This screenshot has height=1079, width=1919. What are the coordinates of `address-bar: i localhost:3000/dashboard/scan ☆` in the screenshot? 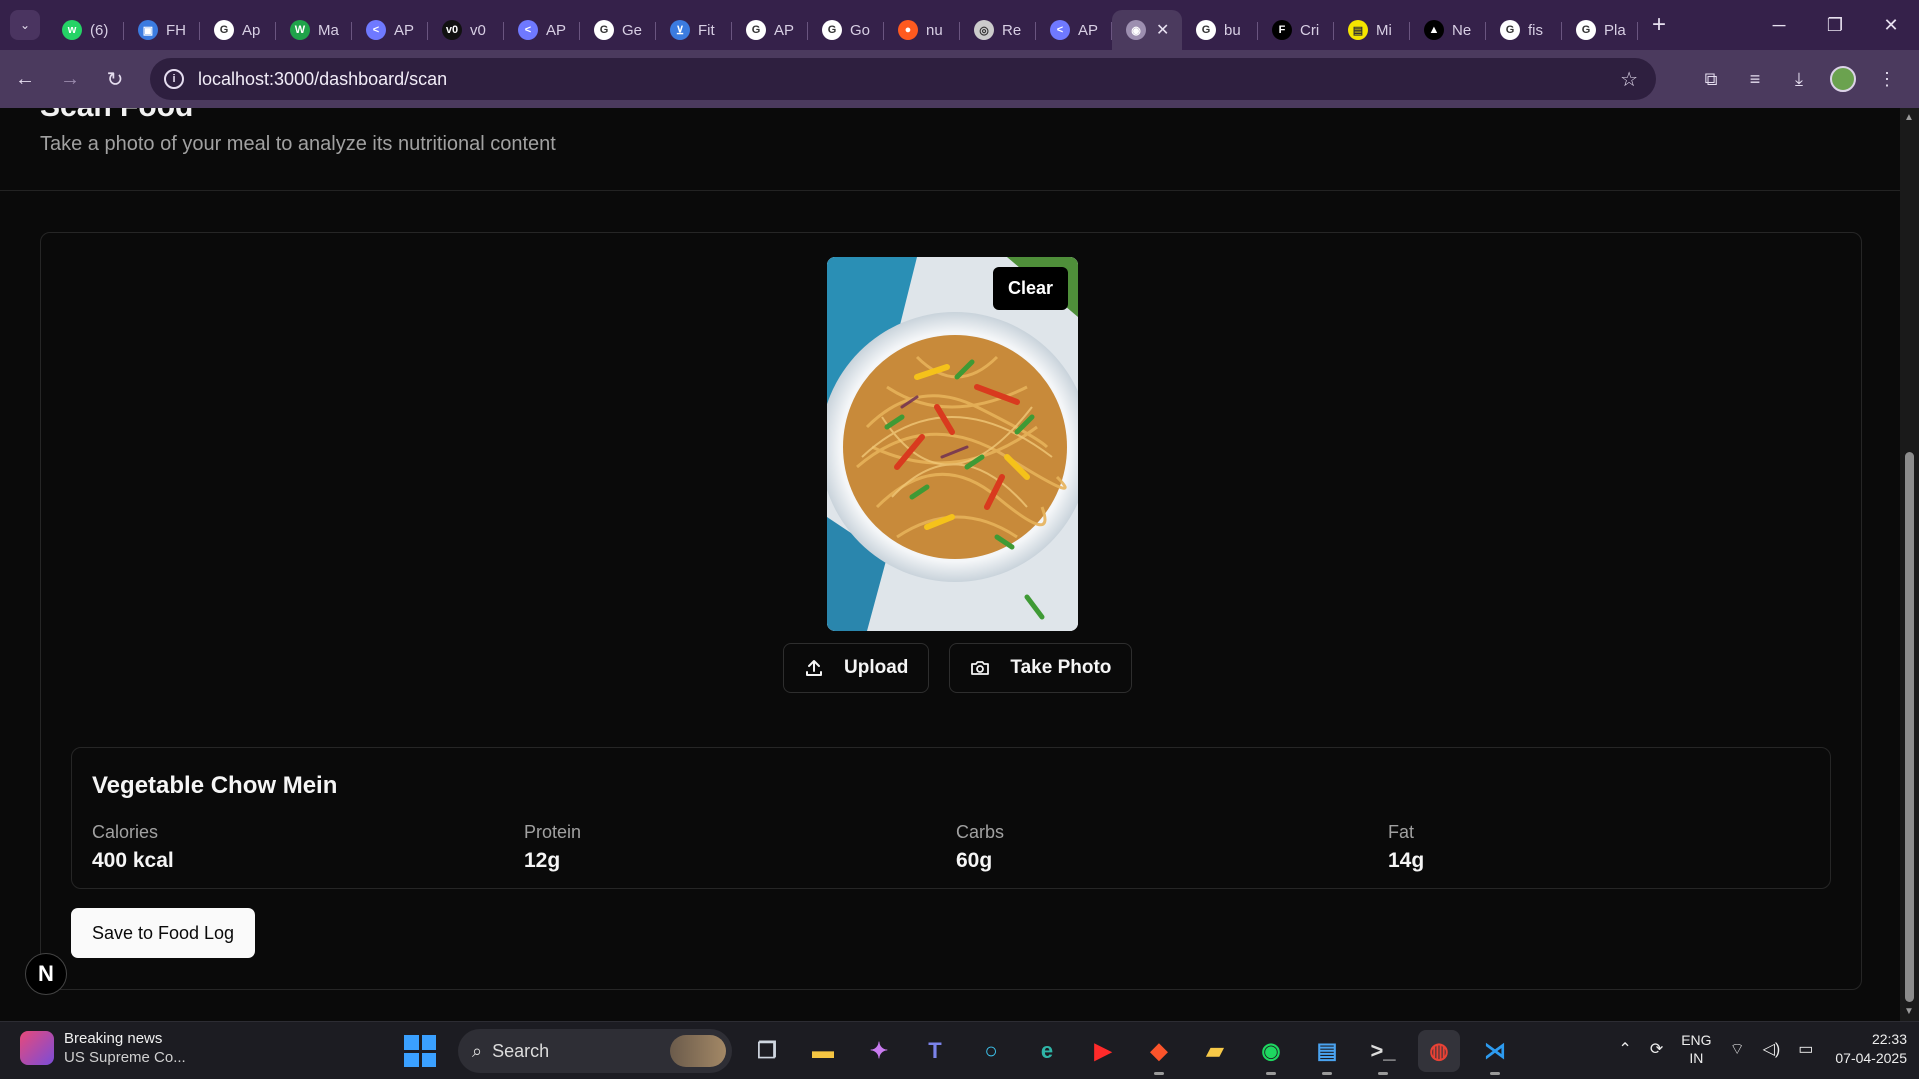 It's located at (903, 79).